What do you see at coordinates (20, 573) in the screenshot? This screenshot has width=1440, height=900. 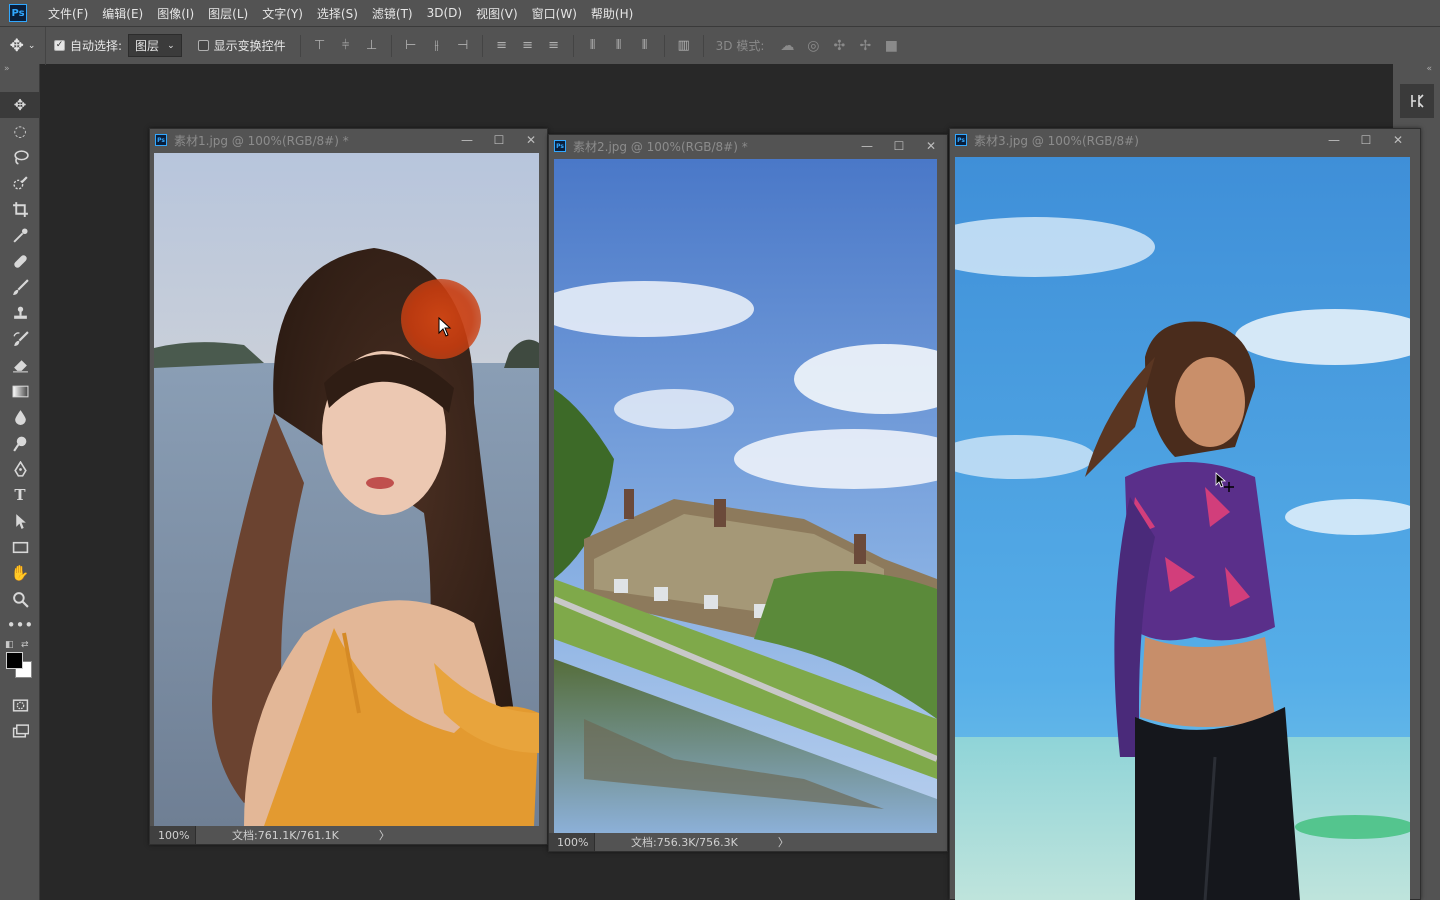 I see `hand-tool: ✋` at bounding box center [20, 573].